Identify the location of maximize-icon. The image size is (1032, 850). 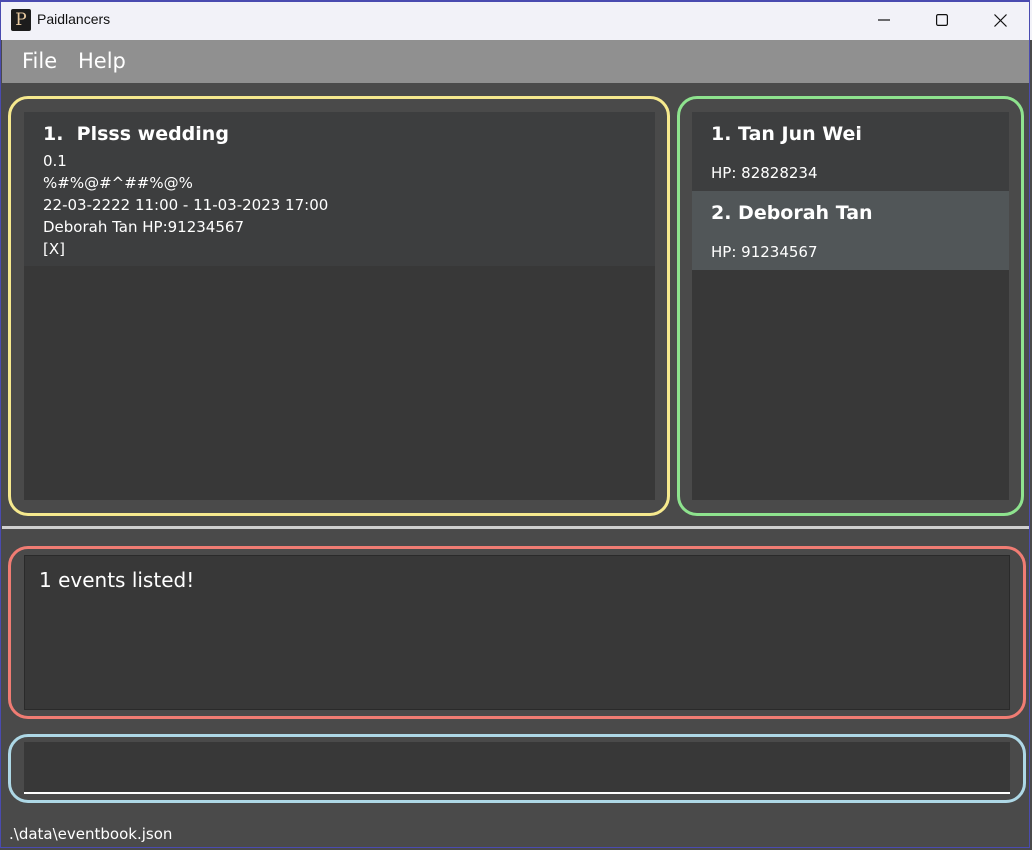
(942, 20).